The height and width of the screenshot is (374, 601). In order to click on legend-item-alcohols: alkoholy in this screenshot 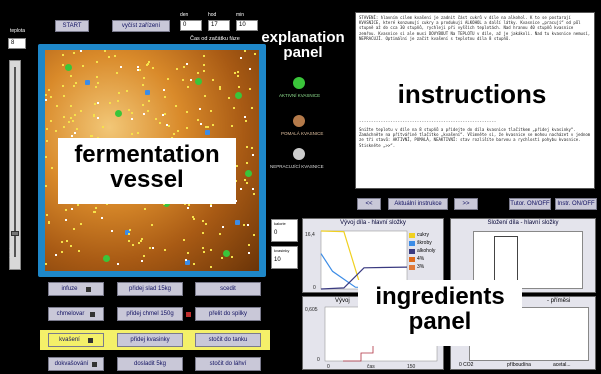, I will do `click(426, 251)`.